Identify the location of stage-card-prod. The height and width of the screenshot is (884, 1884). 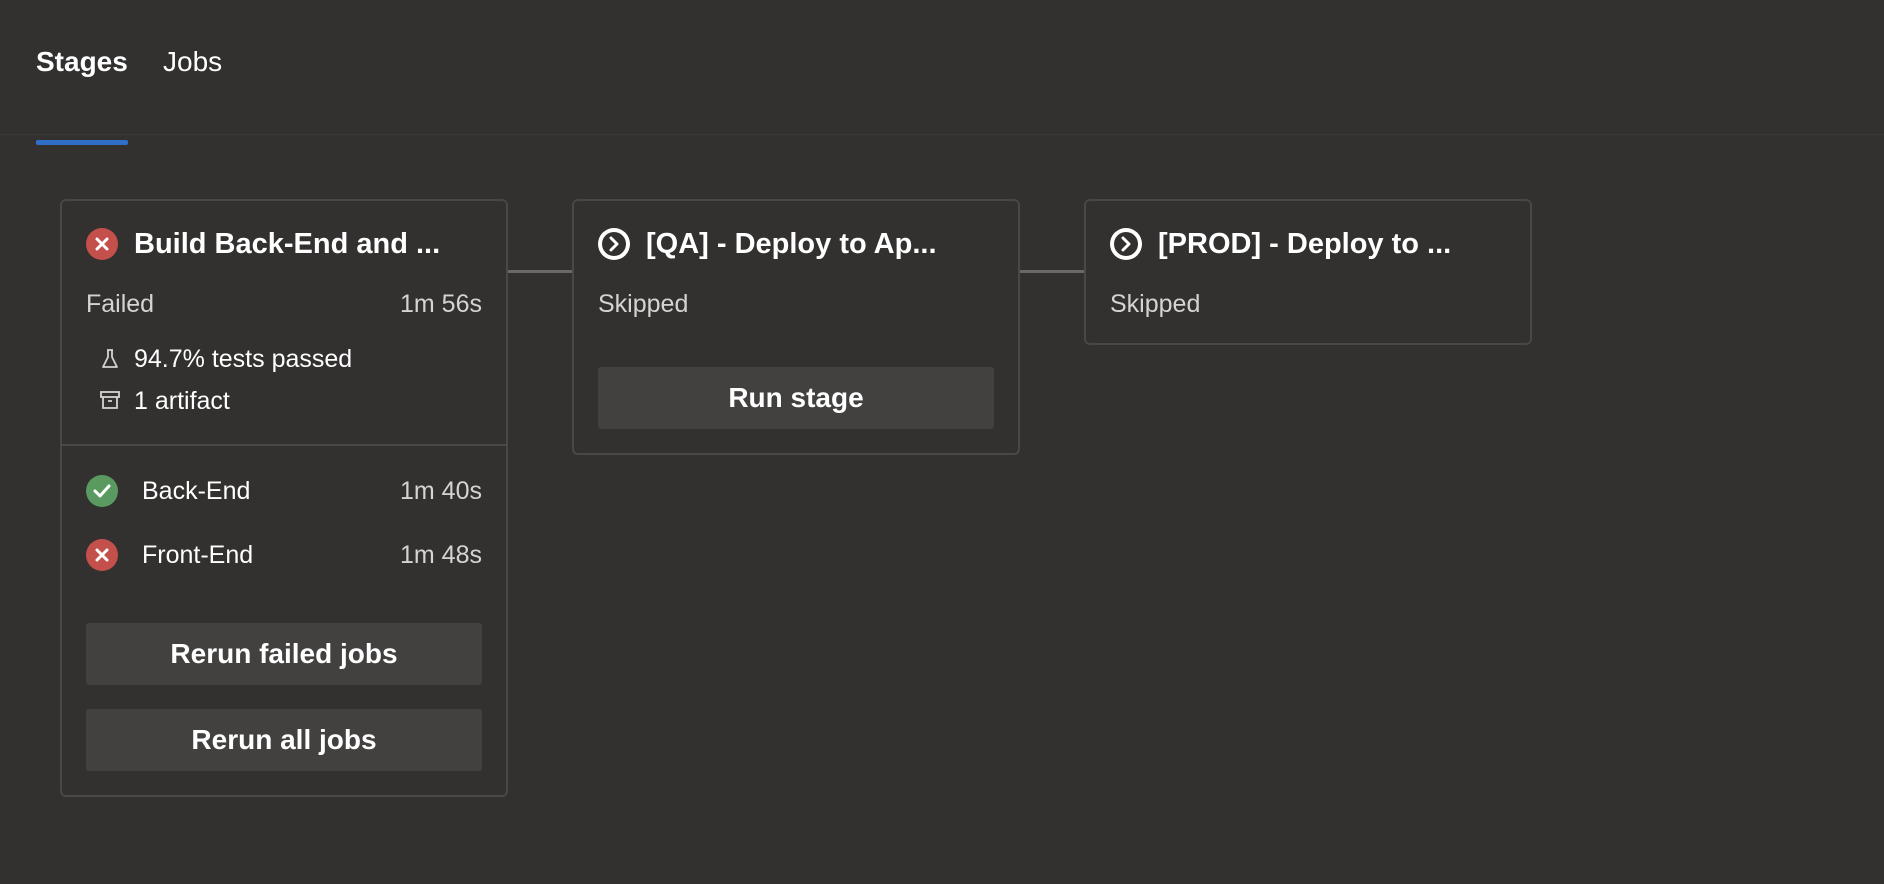
(1308, 272).